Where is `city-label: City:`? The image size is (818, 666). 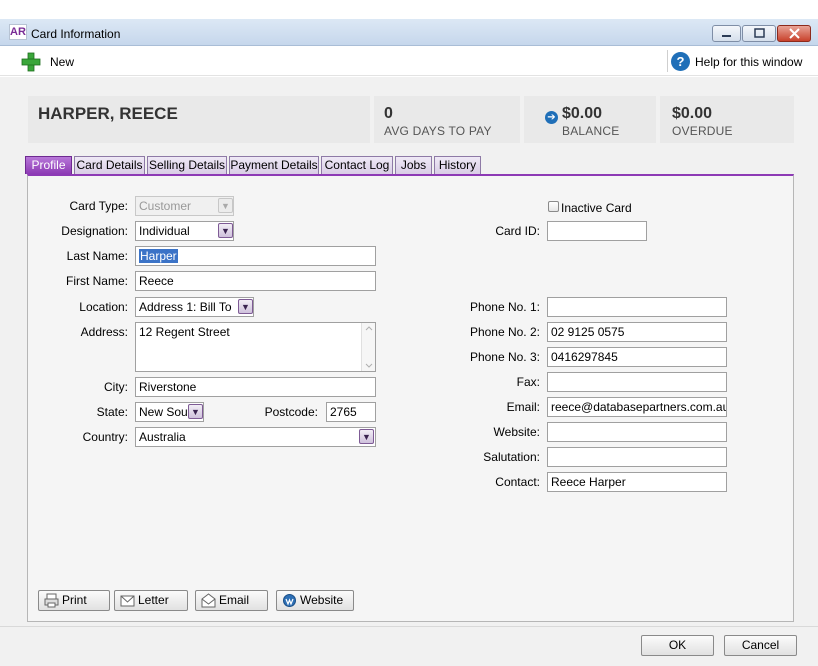 city-label: City: is located at coordinates (116, 387).